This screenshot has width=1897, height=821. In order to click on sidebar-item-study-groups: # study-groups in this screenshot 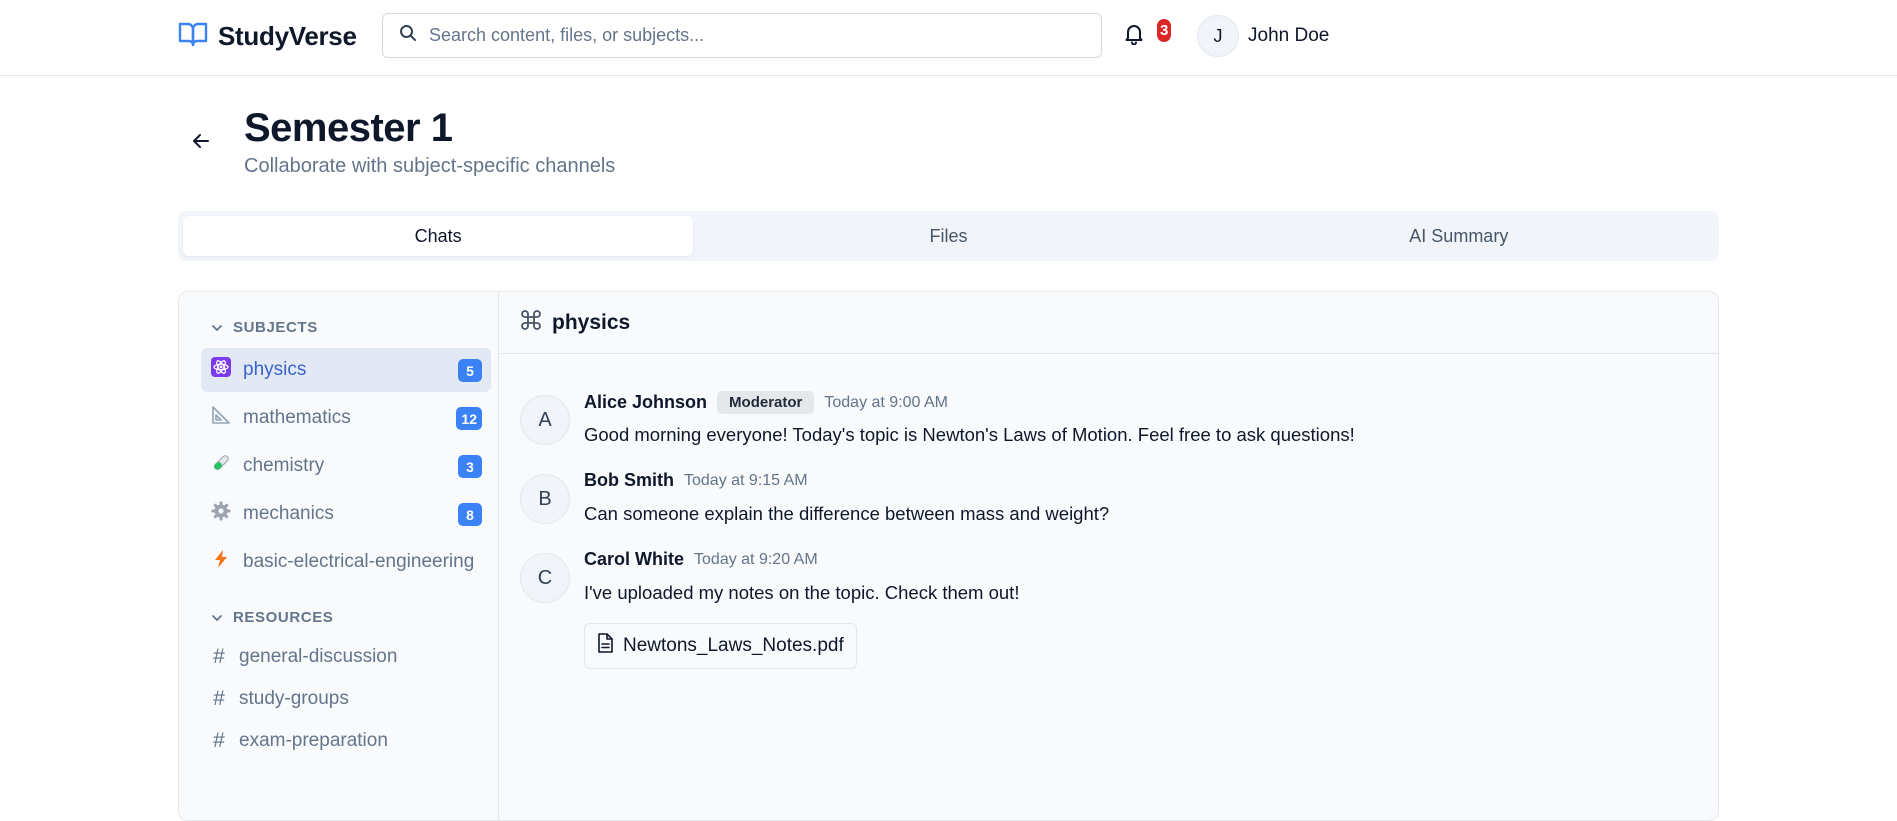, I will do `click(280, 699)`.